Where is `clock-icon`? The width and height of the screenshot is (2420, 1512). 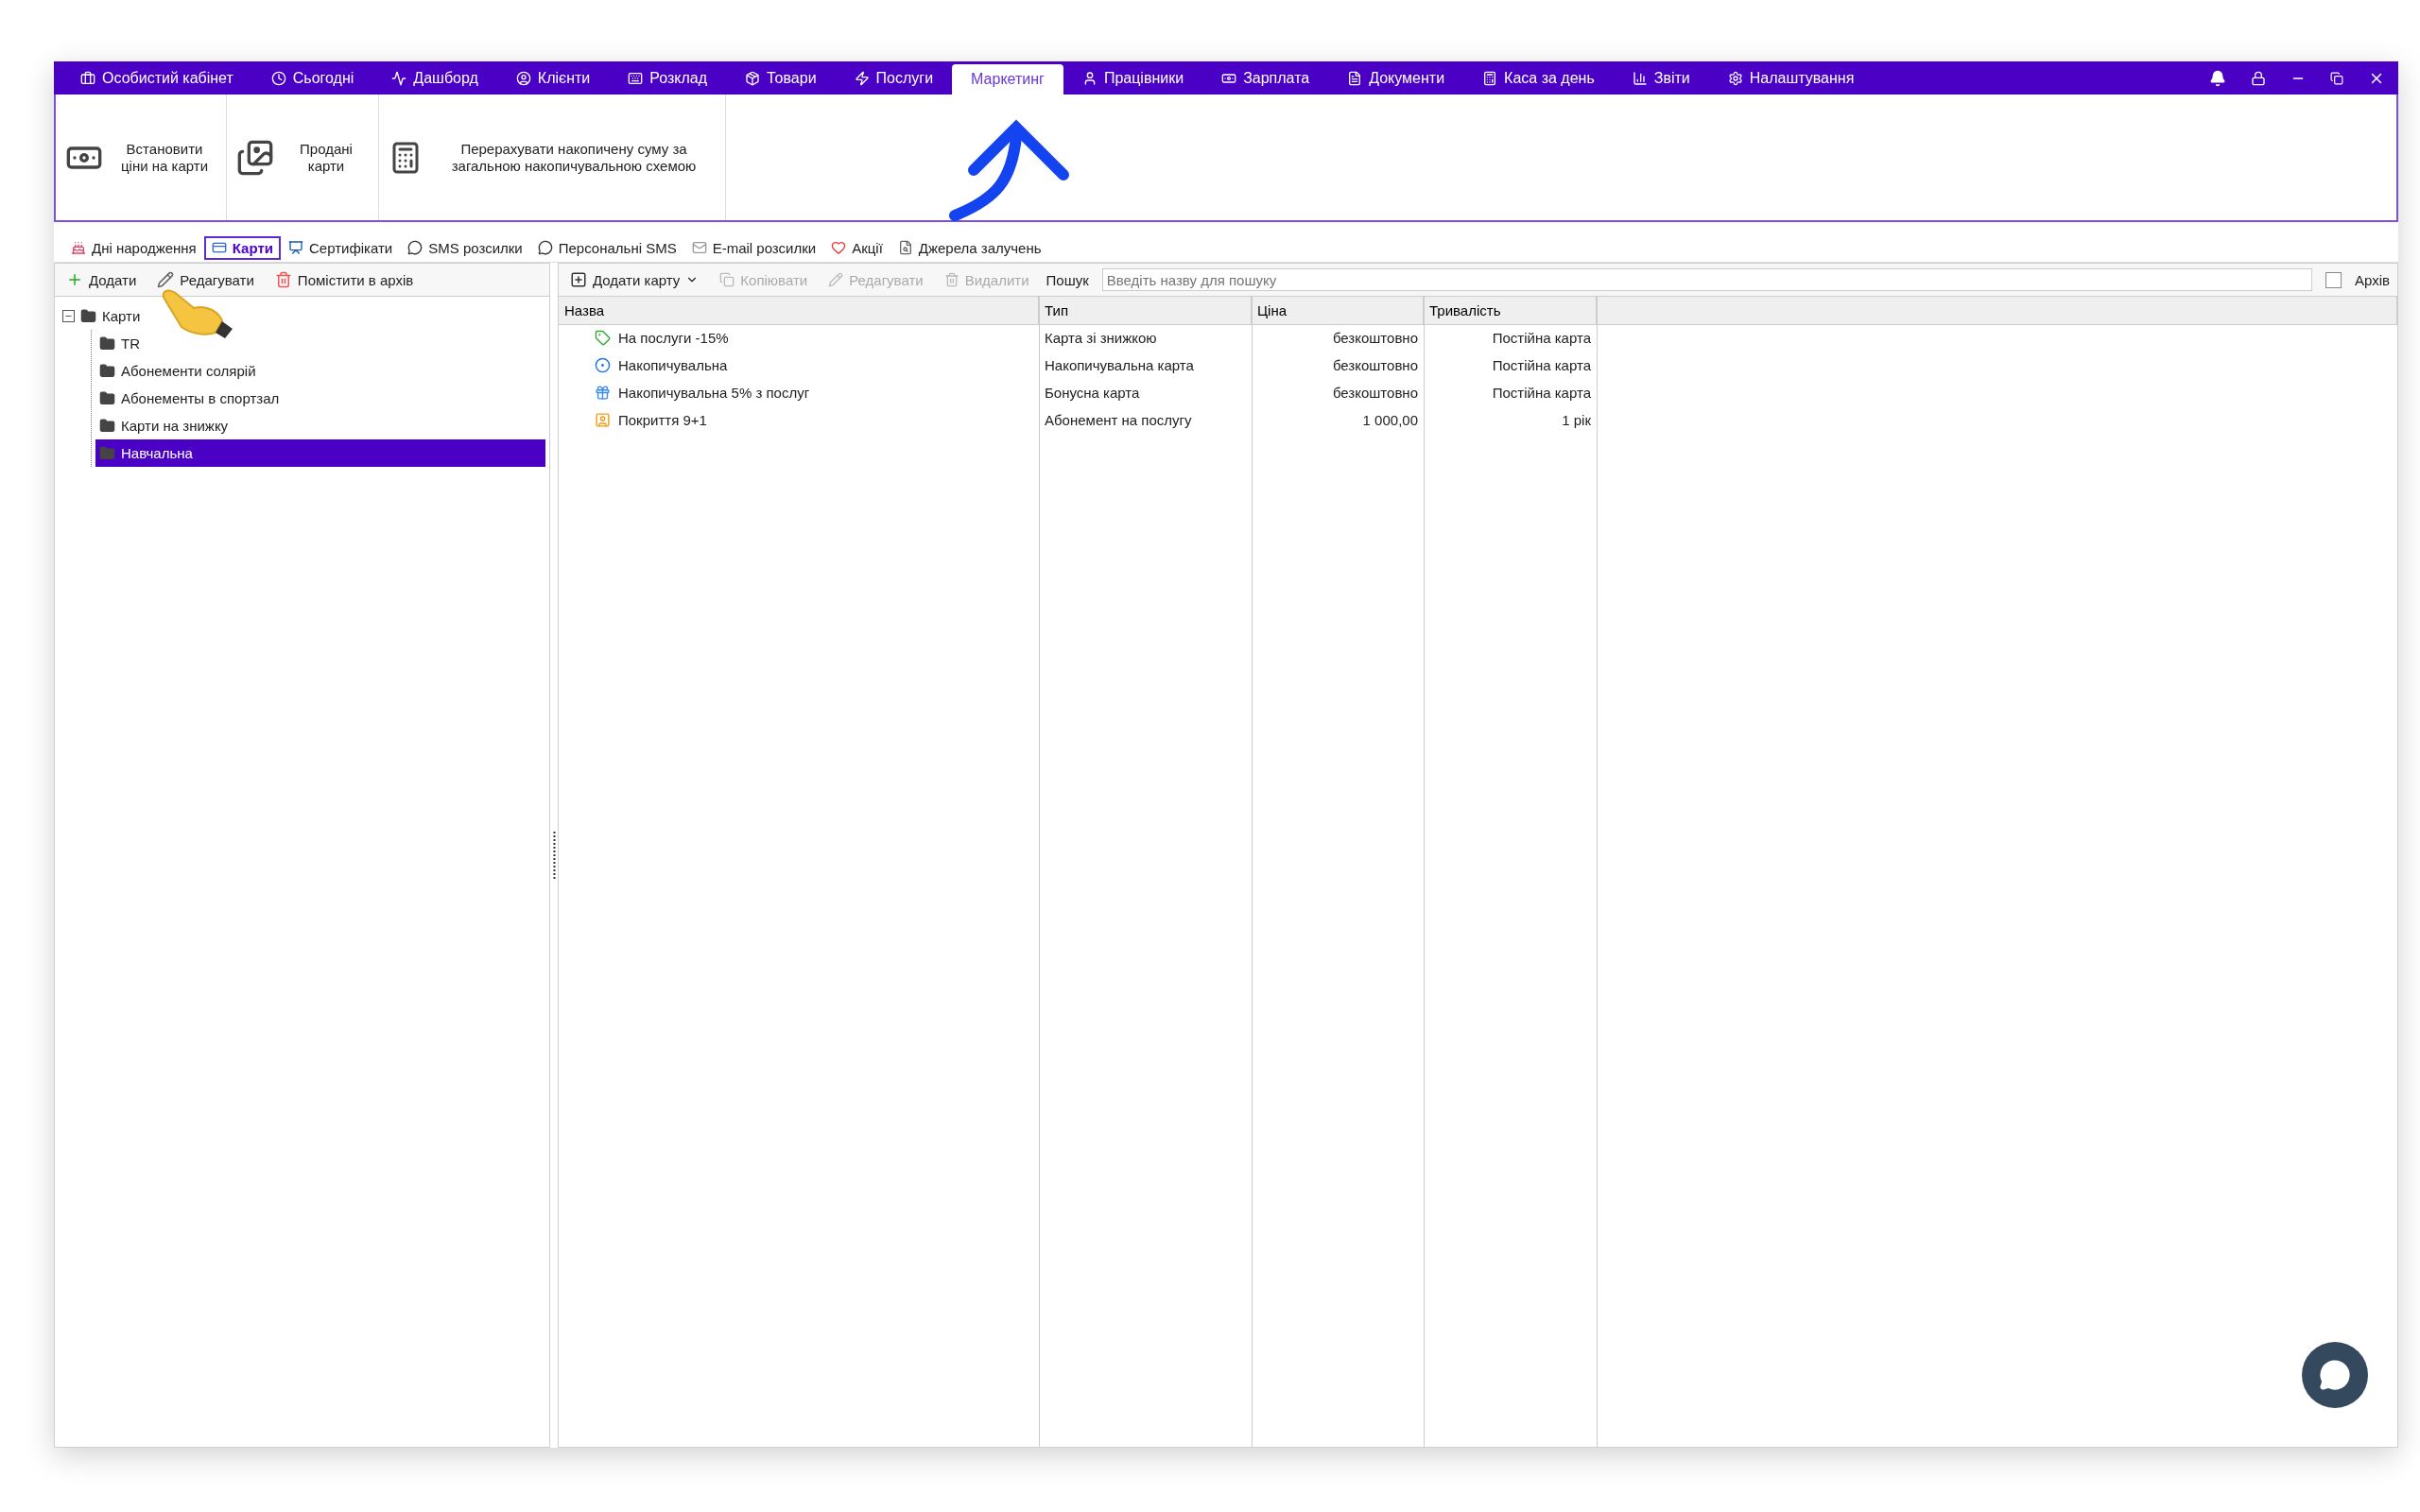
clock-icon is located at coordinates (278, 78).